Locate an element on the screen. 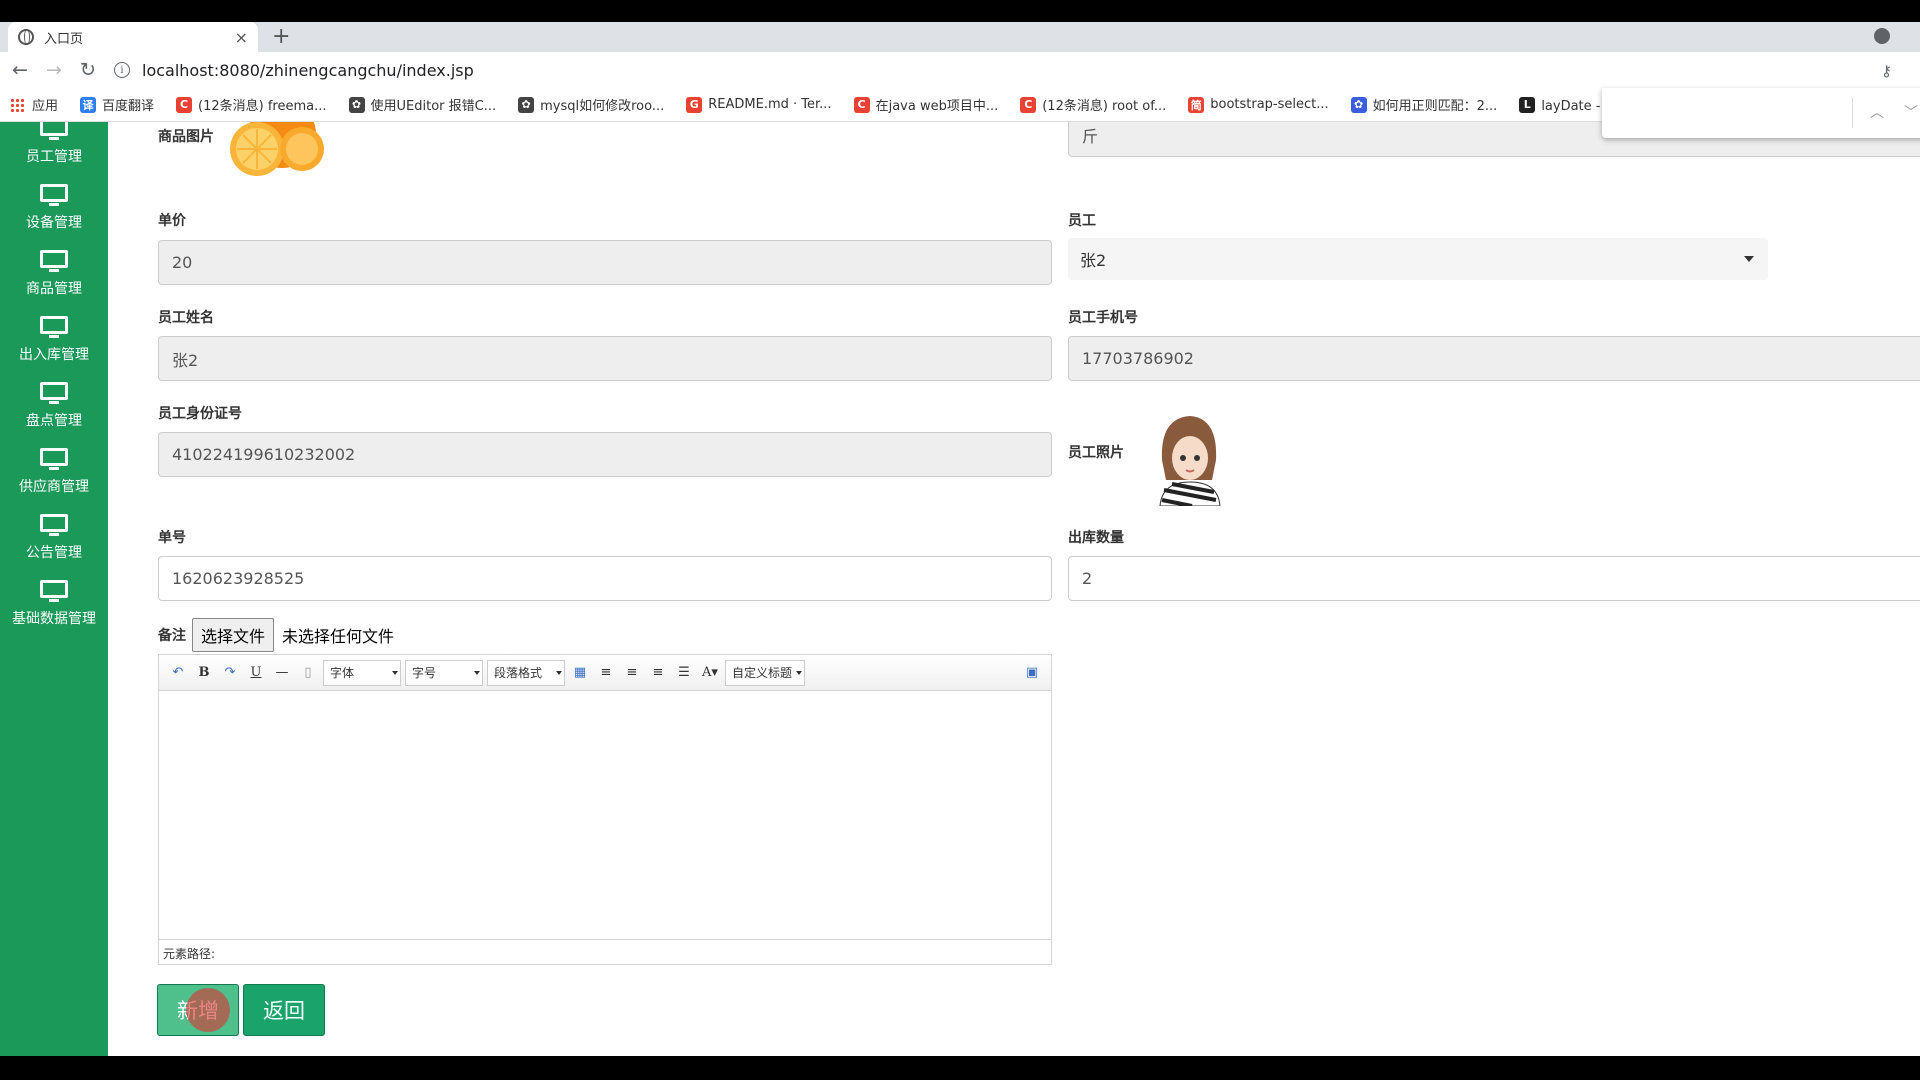 This screenshot has width=1920, height=1080. remark-label: 备注 is located at coordinates (172, 636).